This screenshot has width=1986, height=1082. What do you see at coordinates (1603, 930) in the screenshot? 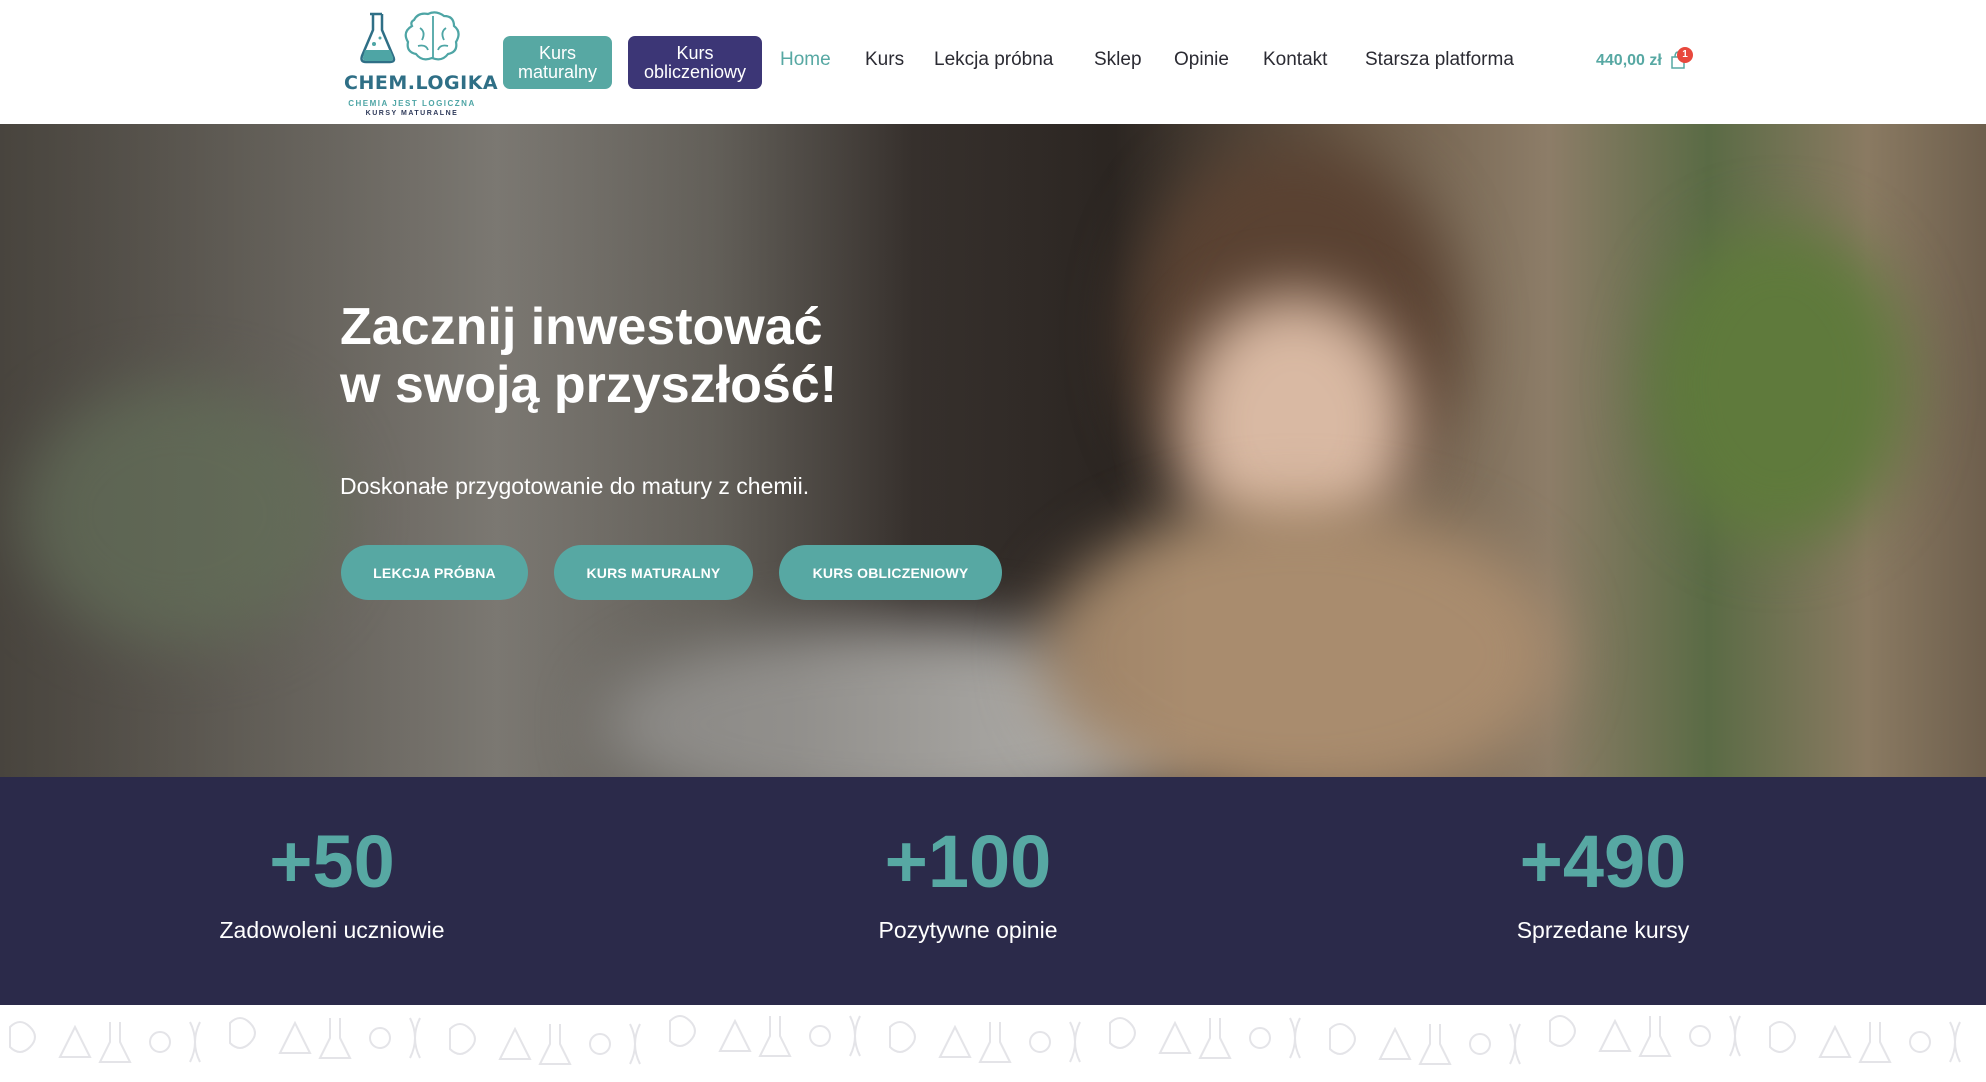
I see `stat-label-courses: Sprzedane kursy` at bounding box center [1603, 930].